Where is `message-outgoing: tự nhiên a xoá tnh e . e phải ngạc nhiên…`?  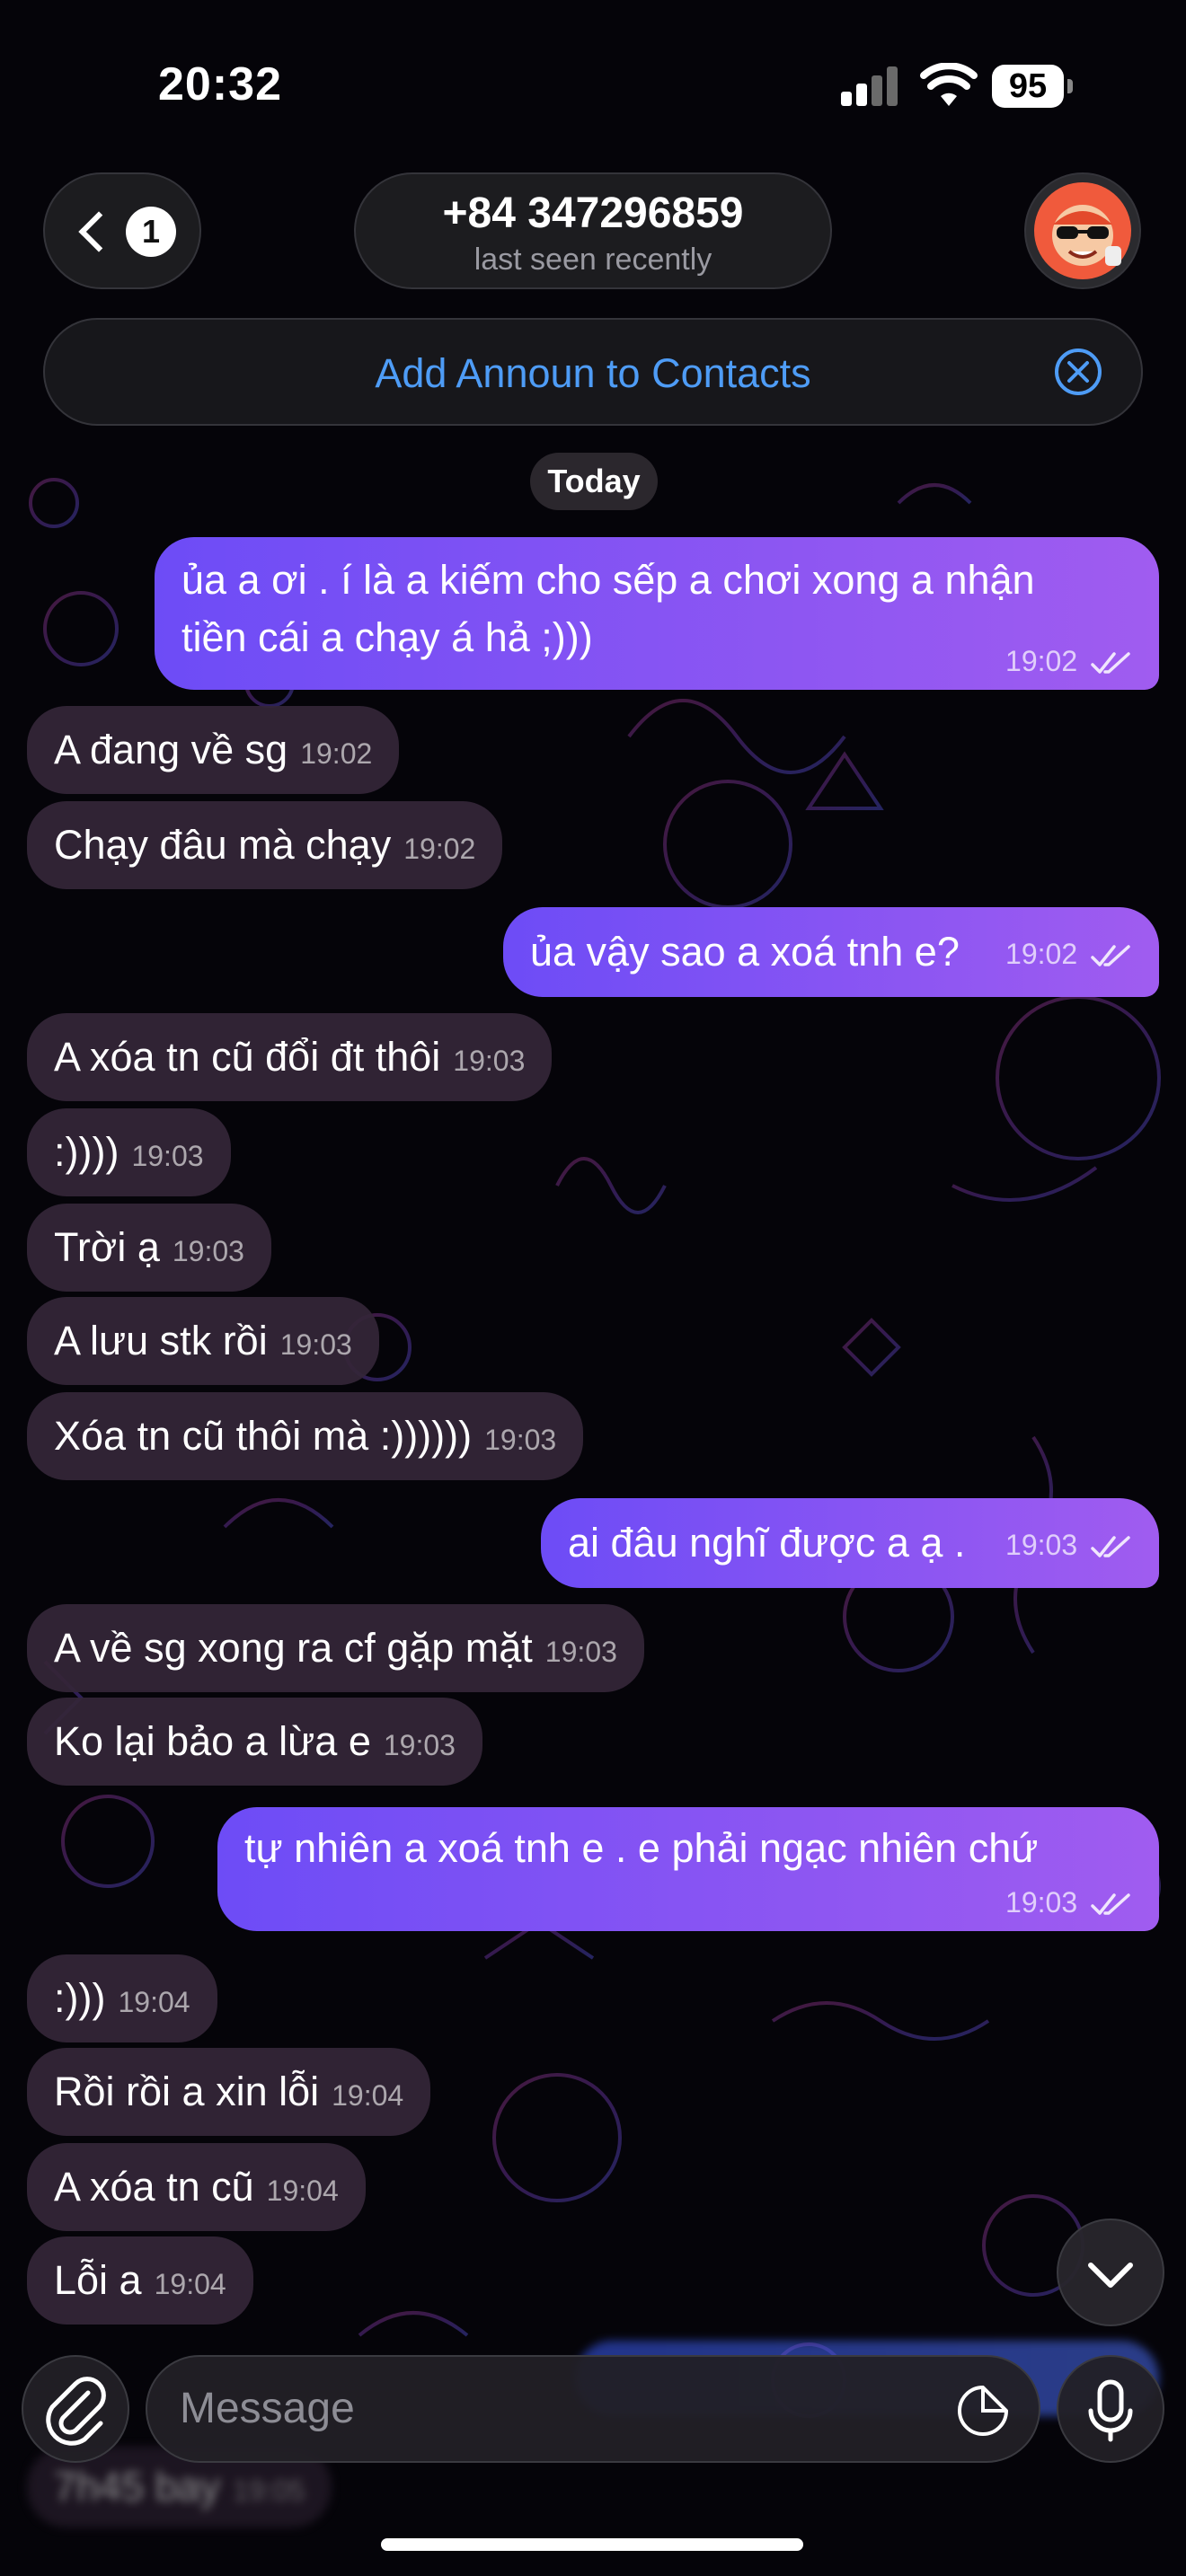 message-outgoing: tự nhiên a xoá tnh e . e phải ngạc nhiên… is located at coordinates (688, 1869).